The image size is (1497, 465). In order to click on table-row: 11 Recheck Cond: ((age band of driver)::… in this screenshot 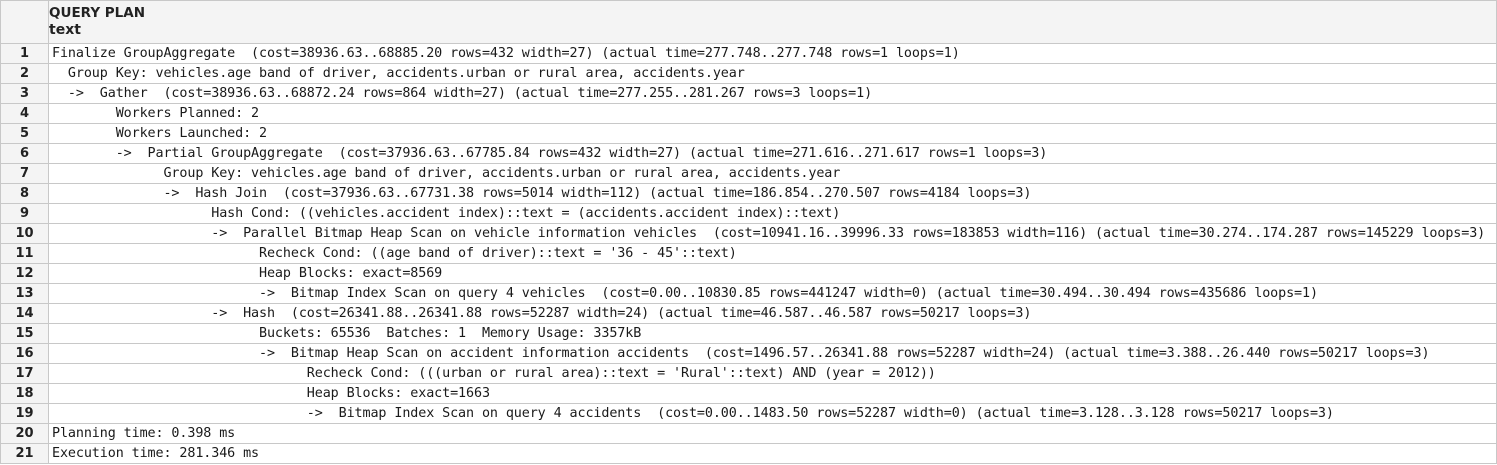, I will do `click(748, 253)`.